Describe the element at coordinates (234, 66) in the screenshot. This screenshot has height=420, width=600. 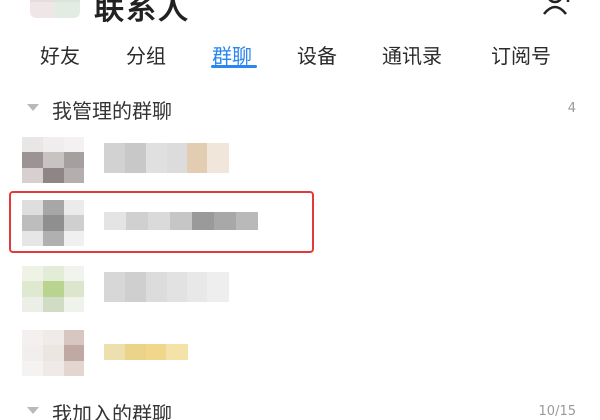
I see `active-tab-indicator` at that location.